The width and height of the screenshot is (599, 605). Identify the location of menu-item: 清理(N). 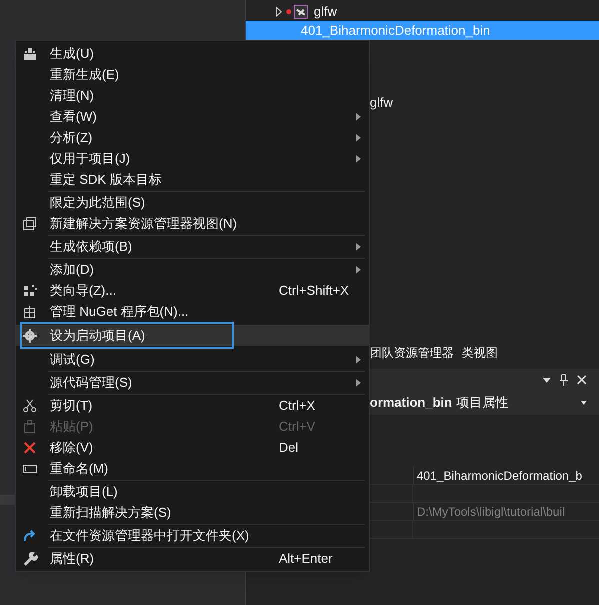
(192, 95).